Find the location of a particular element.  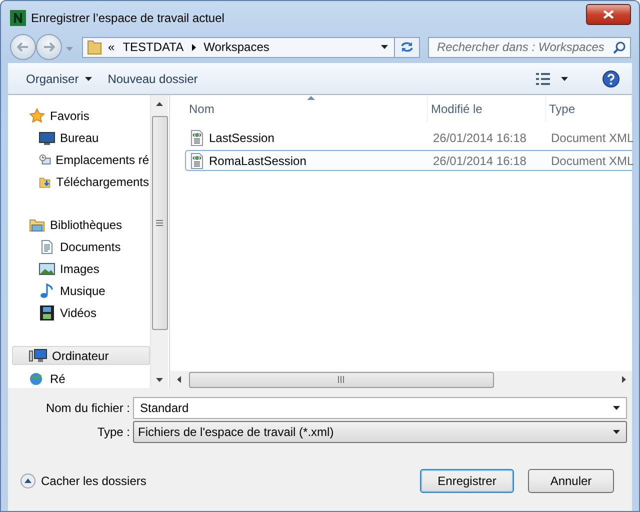

sidebar-item: Images is located at coordinates (81, 268).